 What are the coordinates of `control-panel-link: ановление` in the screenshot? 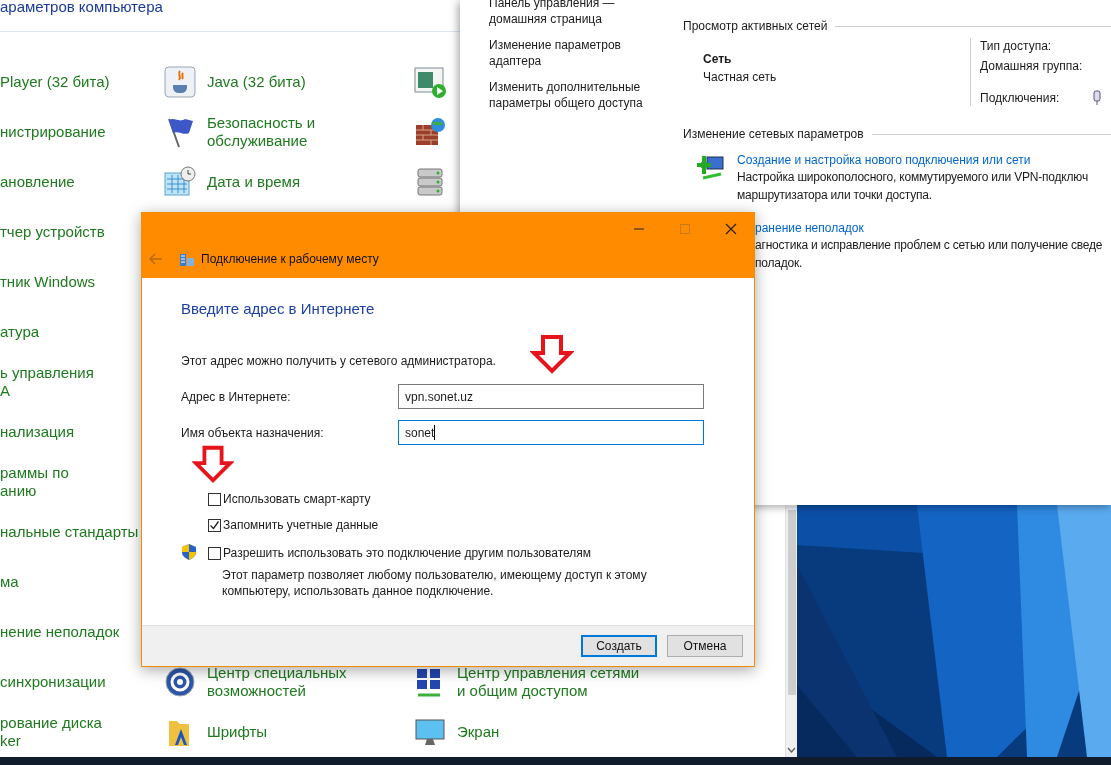 It's located at (37, 182).